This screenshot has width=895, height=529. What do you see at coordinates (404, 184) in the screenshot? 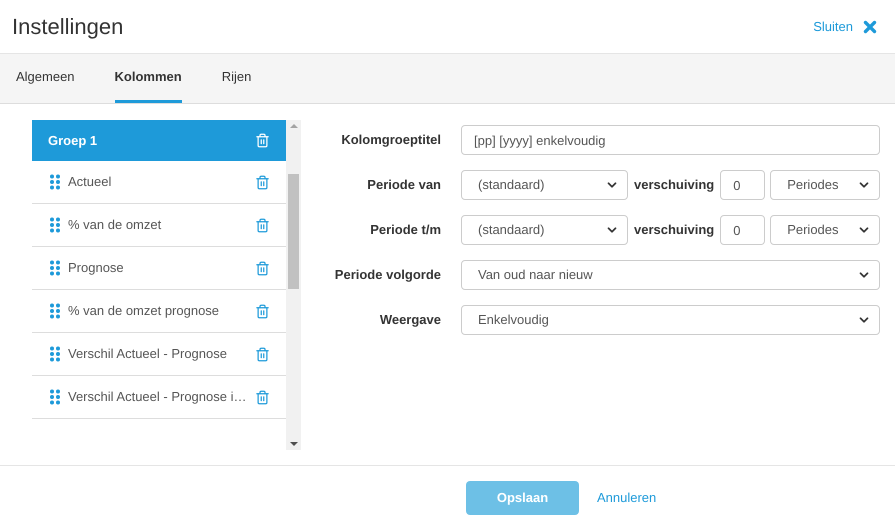
I see `field-label: Periode van` at bounding box center [404, 184].